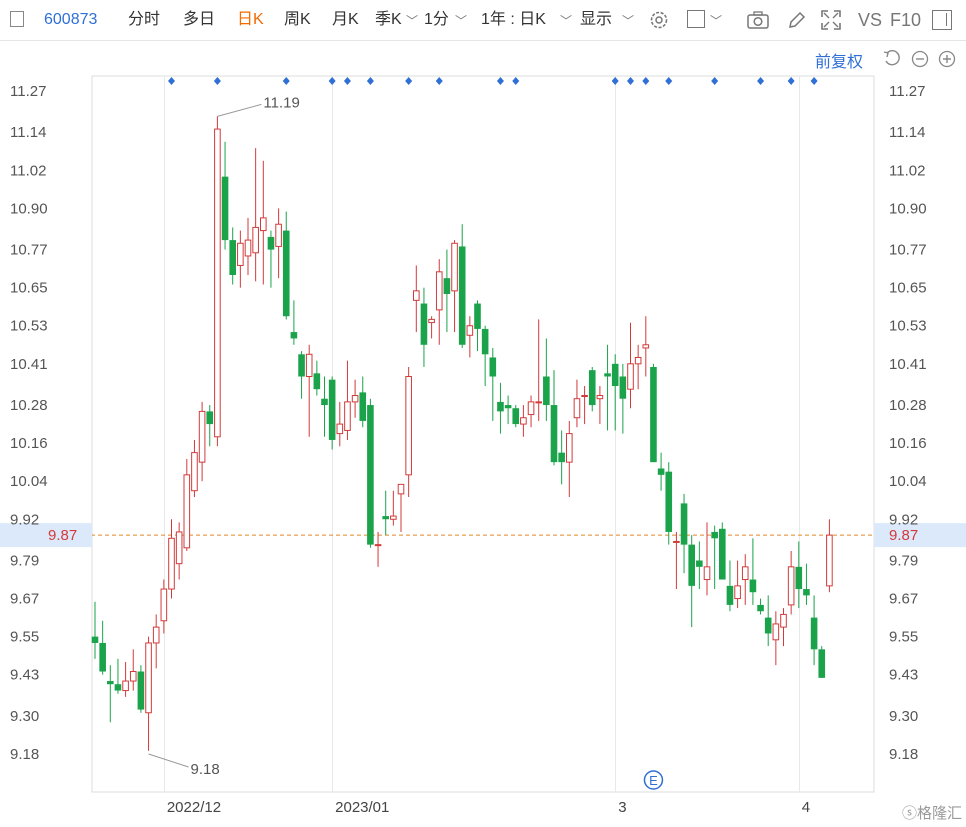  What do you see at coordinates (908, 364) in the screenshot?
I see `y-tick-label-right: 10.41` at bounding box center [908, 364].